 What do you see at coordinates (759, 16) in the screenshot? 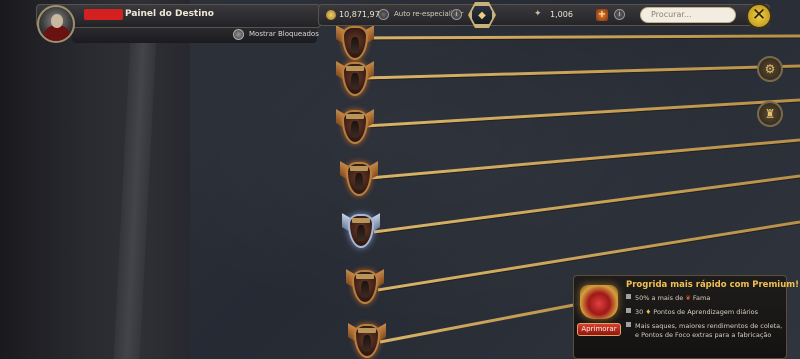
I see `close-icon: ✕` at bounding box center [759, 16].